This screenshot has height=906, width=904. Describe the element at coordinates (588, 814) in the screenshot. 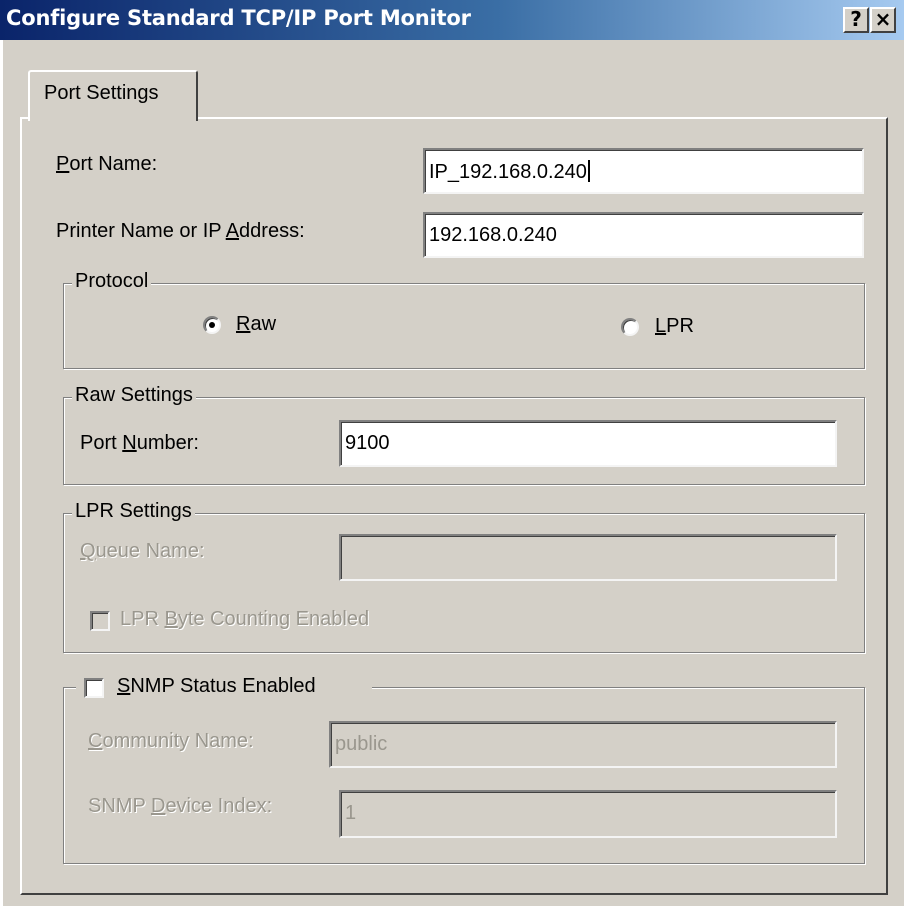

I see `device-index-input: 1` at that location.